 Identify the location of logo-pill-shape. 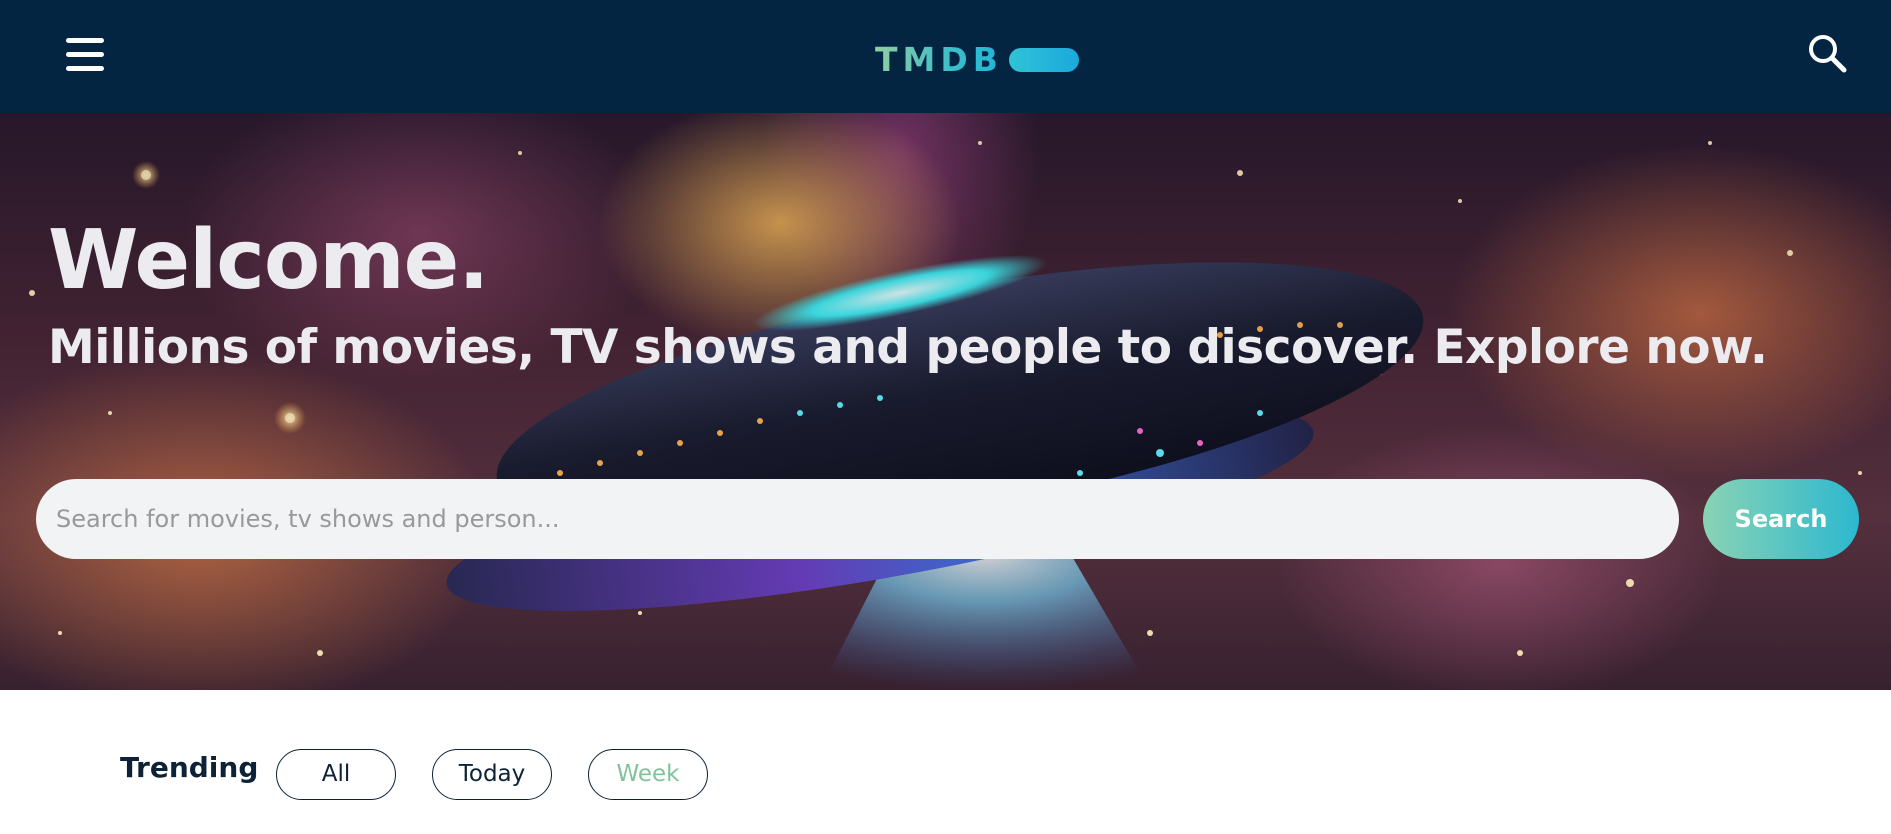
(1043, 60).